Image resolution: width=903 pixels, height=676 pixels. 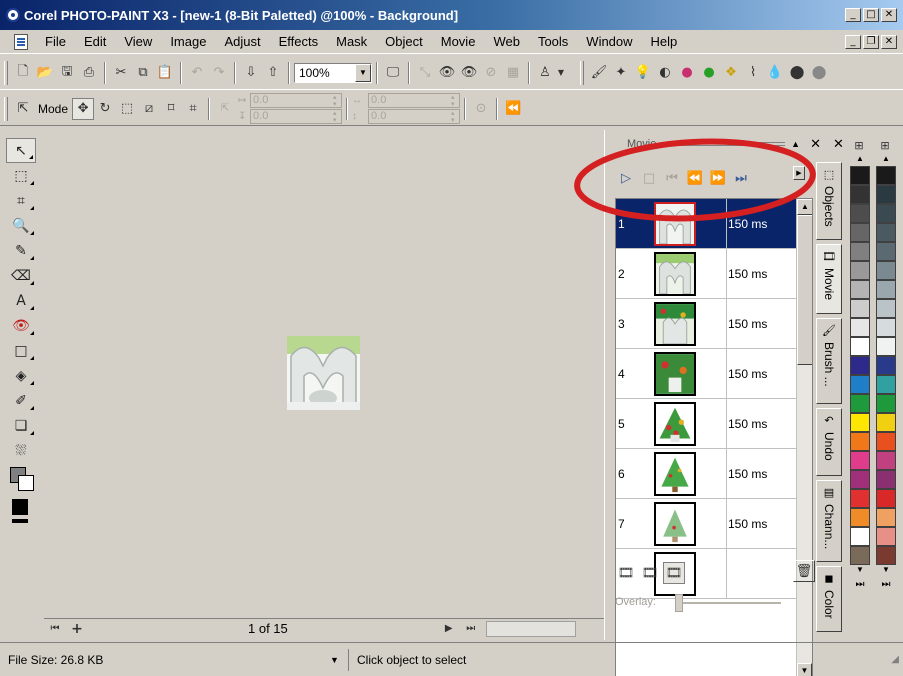 I want to click on position-y-field: 0.0, so click(x=296, y=116).